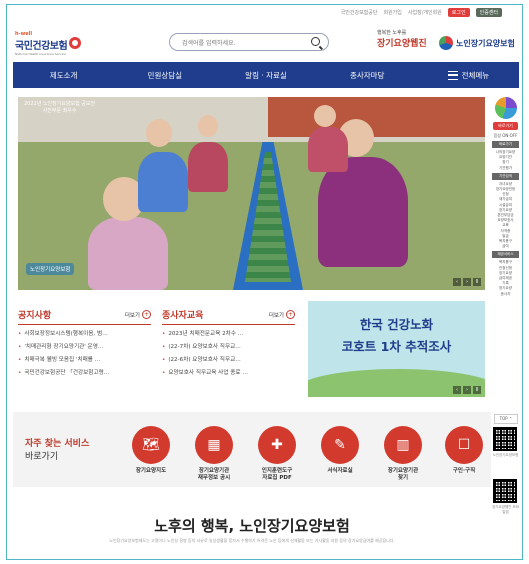 This screenshot has width=529, height=564. What do you see at coordinates (475, 75) in the screenshot?
I see `all-menu-label: 전체메뉴` at bounding box center [475, 75].